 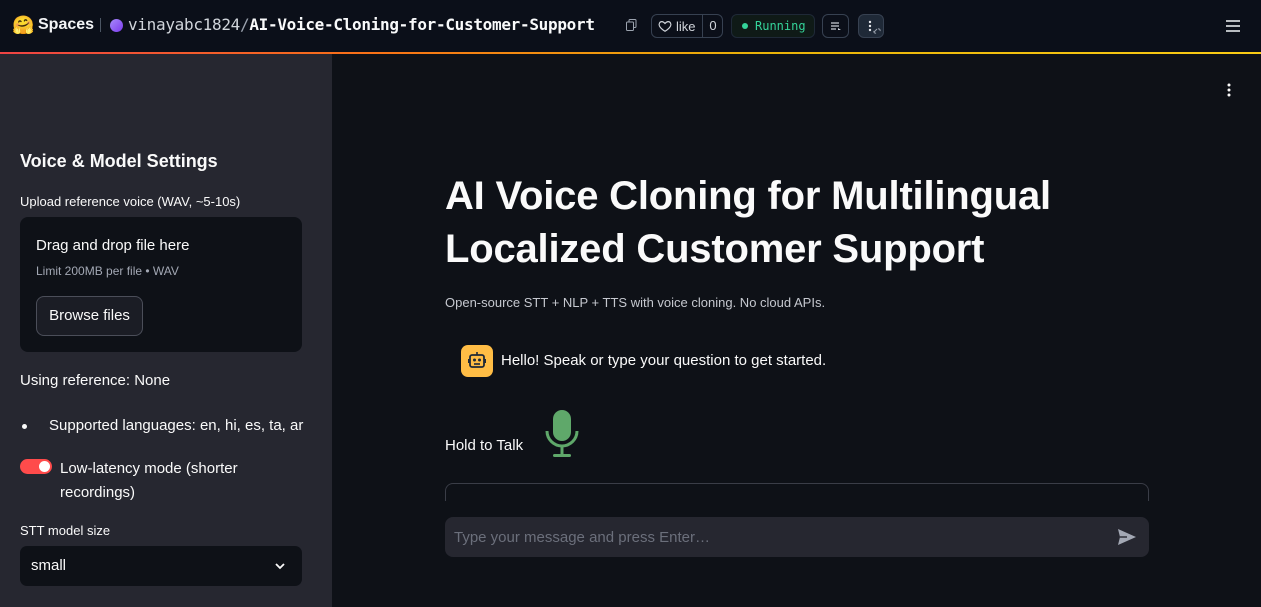 I want to click on stt-model-select: small, so click(x=161, y=566).